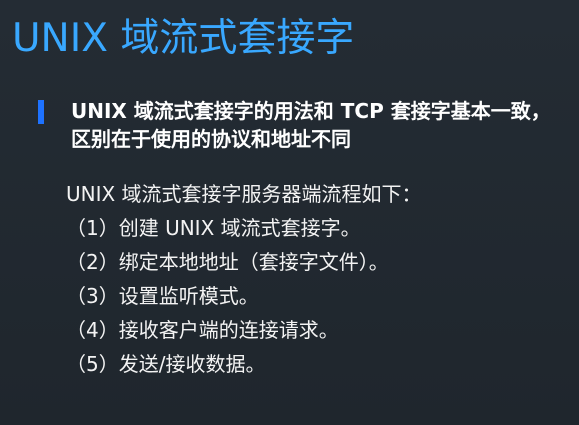 The image size is (579, 425). I want to click on body-line-step-5: （5）发送/接收数据。, so click(166, 364).